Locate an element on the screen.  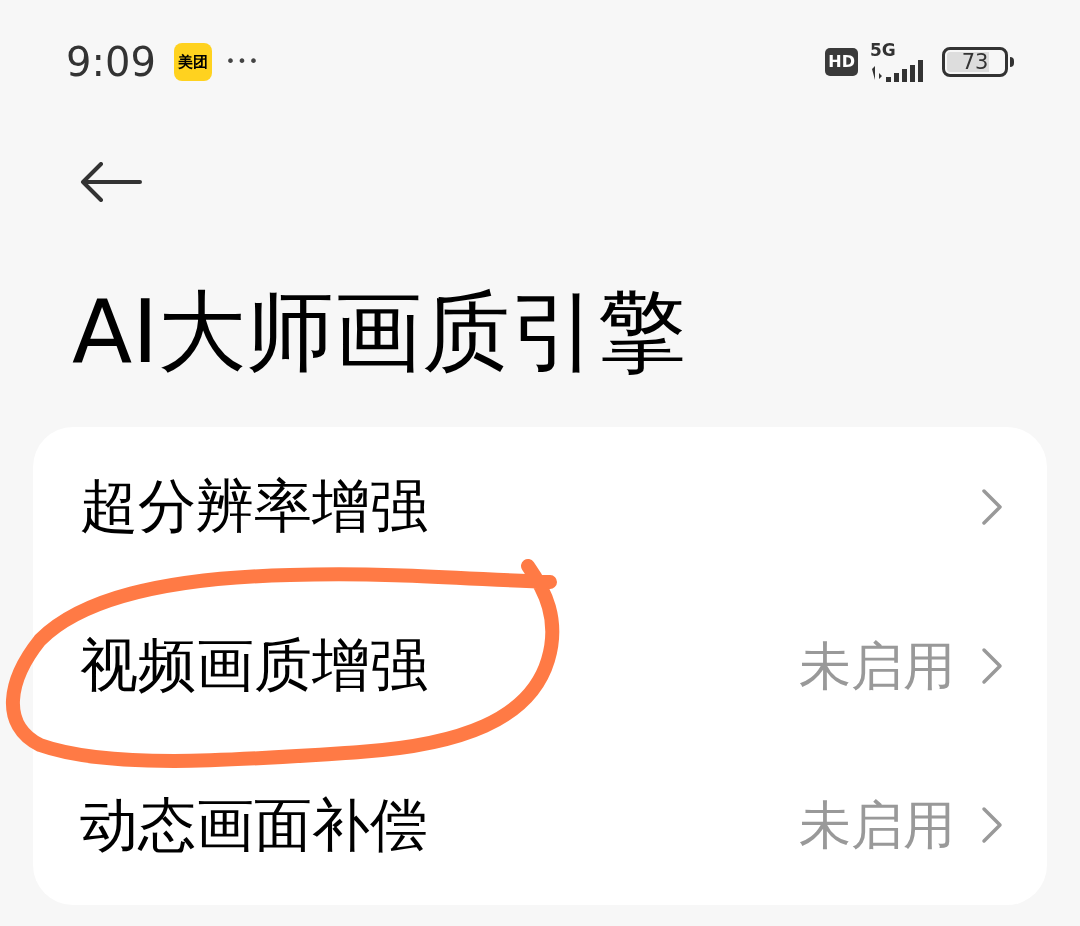
back-arrow-icon is located at coordinates (111, 182).